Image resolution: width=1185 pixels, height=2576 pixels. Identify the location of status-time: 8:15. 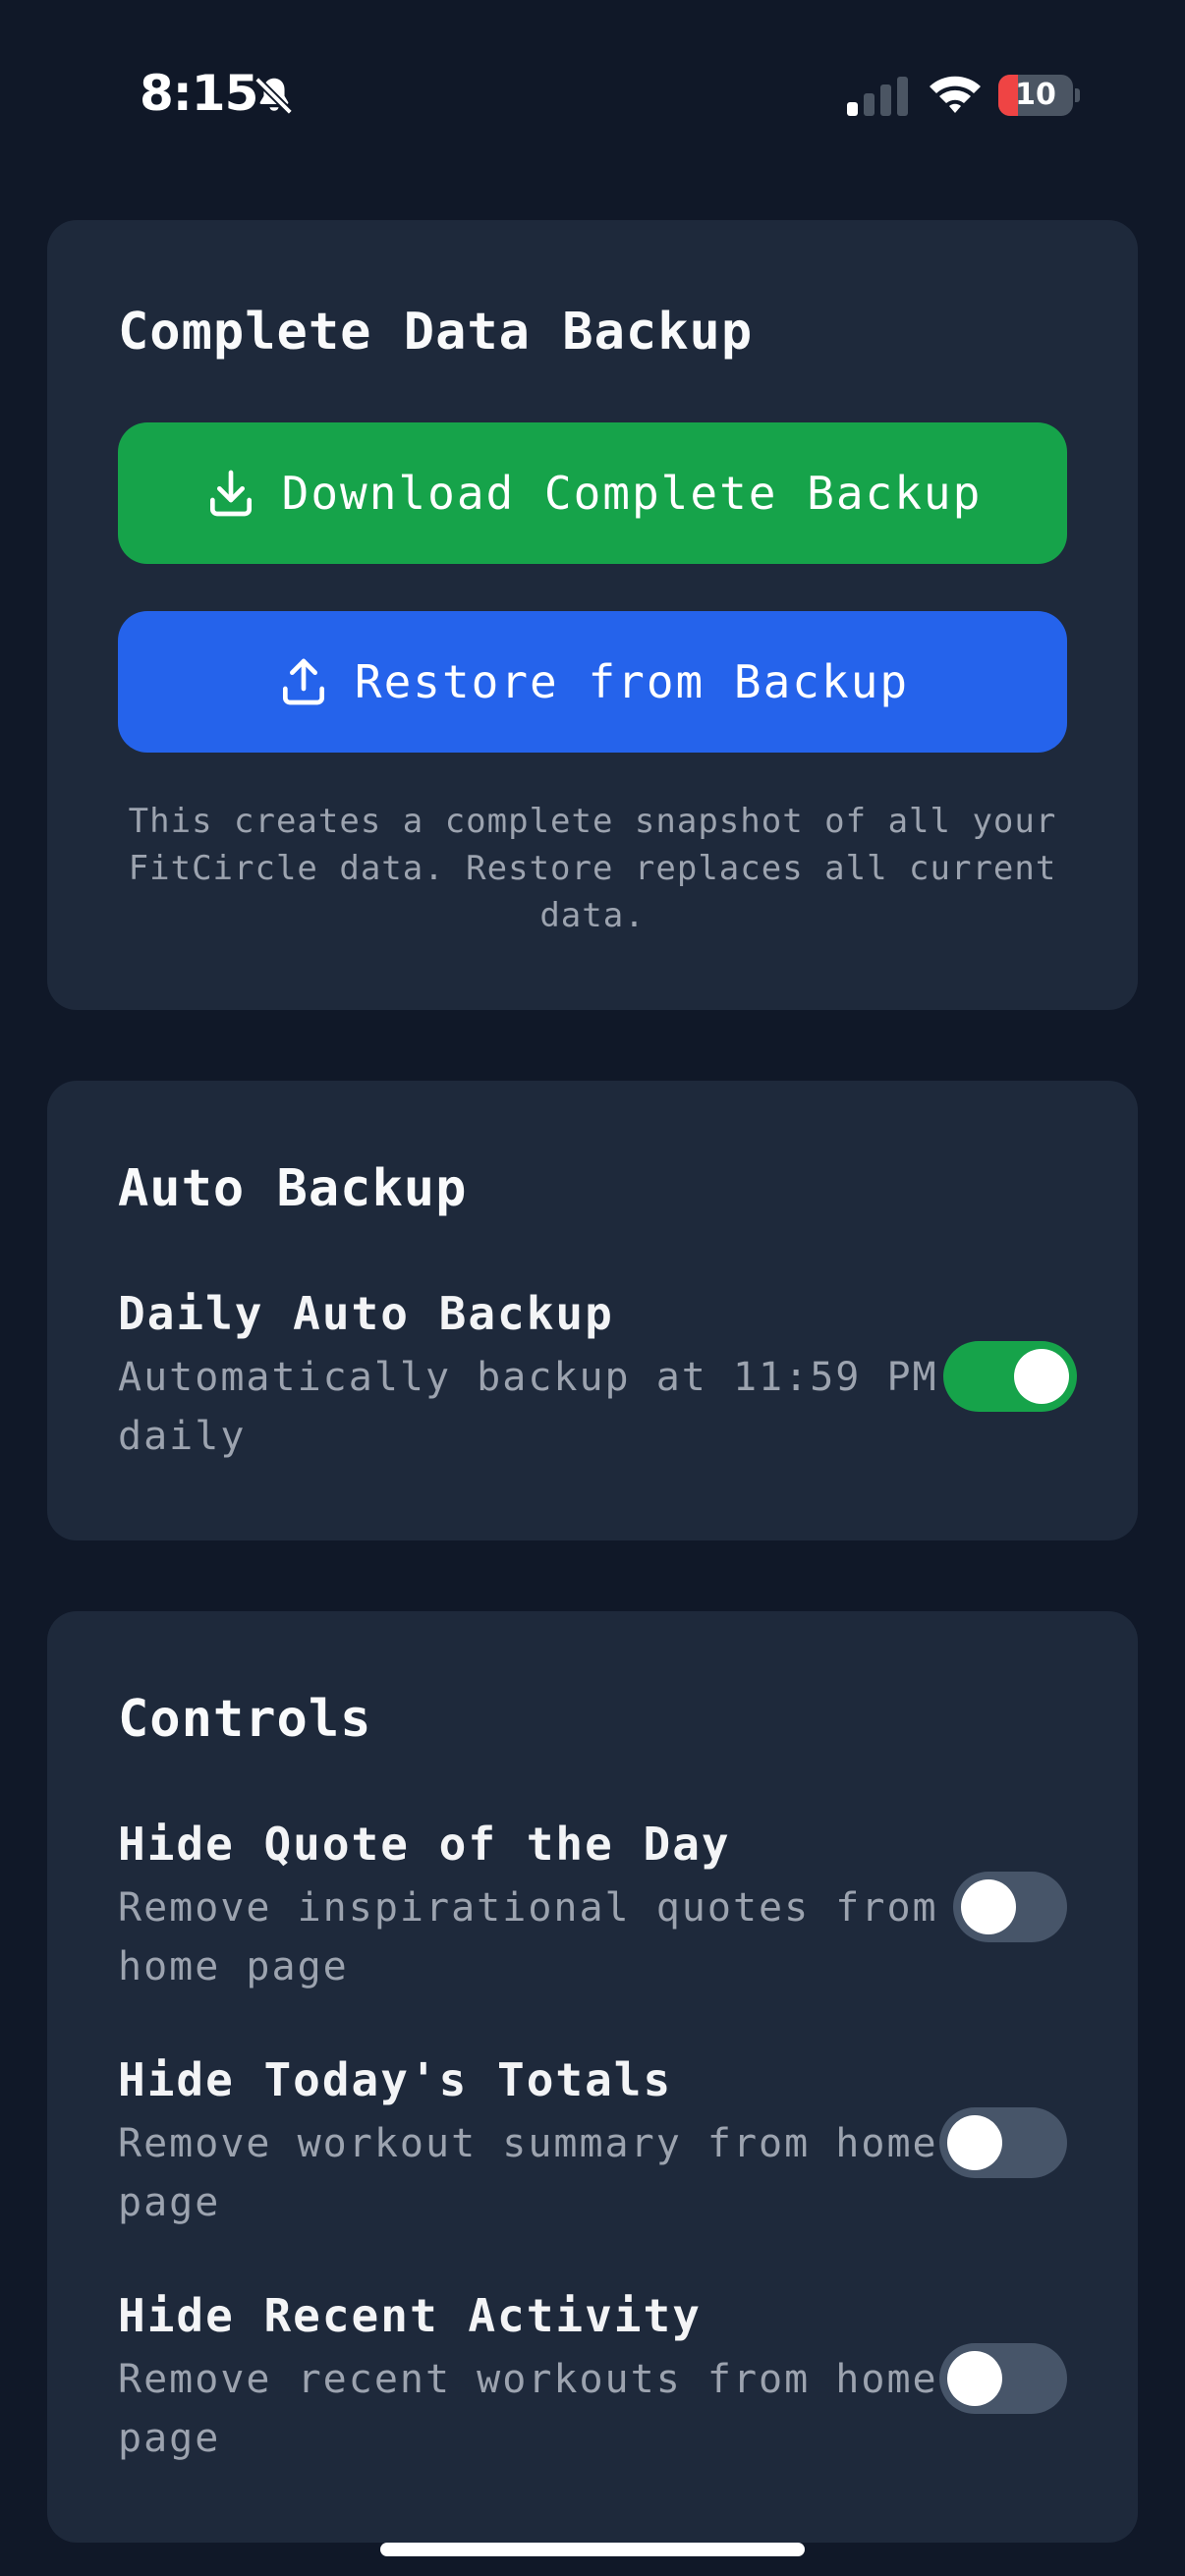
(199, 93).